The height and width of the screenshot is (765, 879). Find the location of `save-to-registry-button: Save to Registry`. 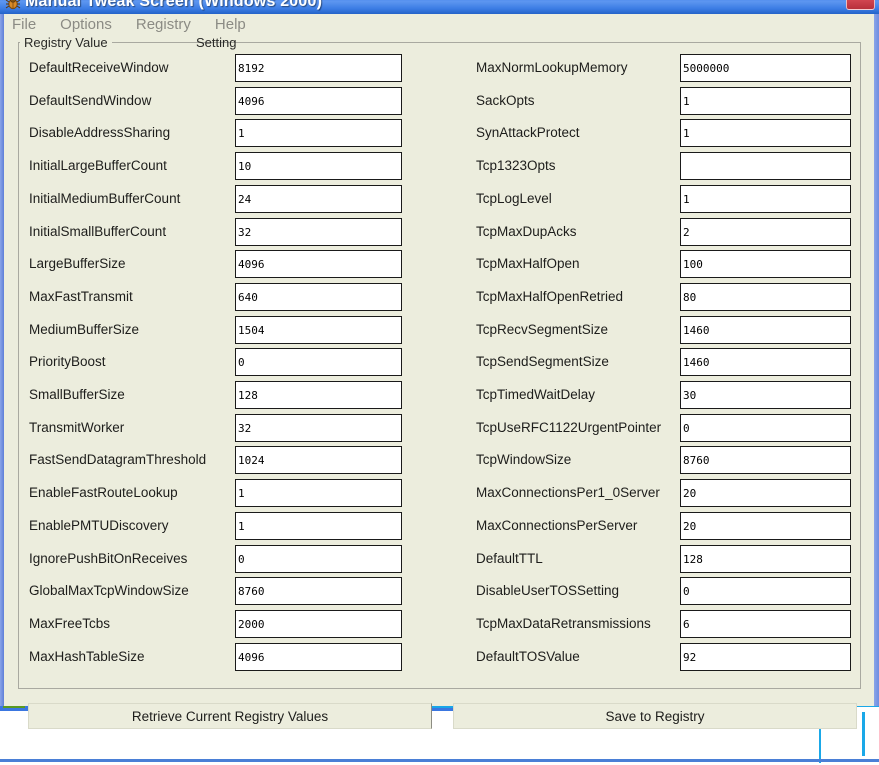

save-to-registry-button: Save to Registry is located at coordinates (655, 716).